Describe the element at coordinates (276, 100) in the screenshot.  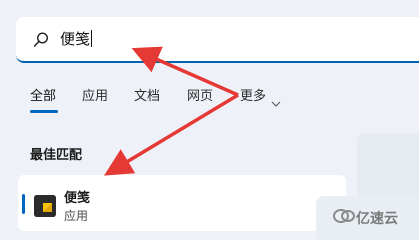
I see `chevron-down-icon` at that location.